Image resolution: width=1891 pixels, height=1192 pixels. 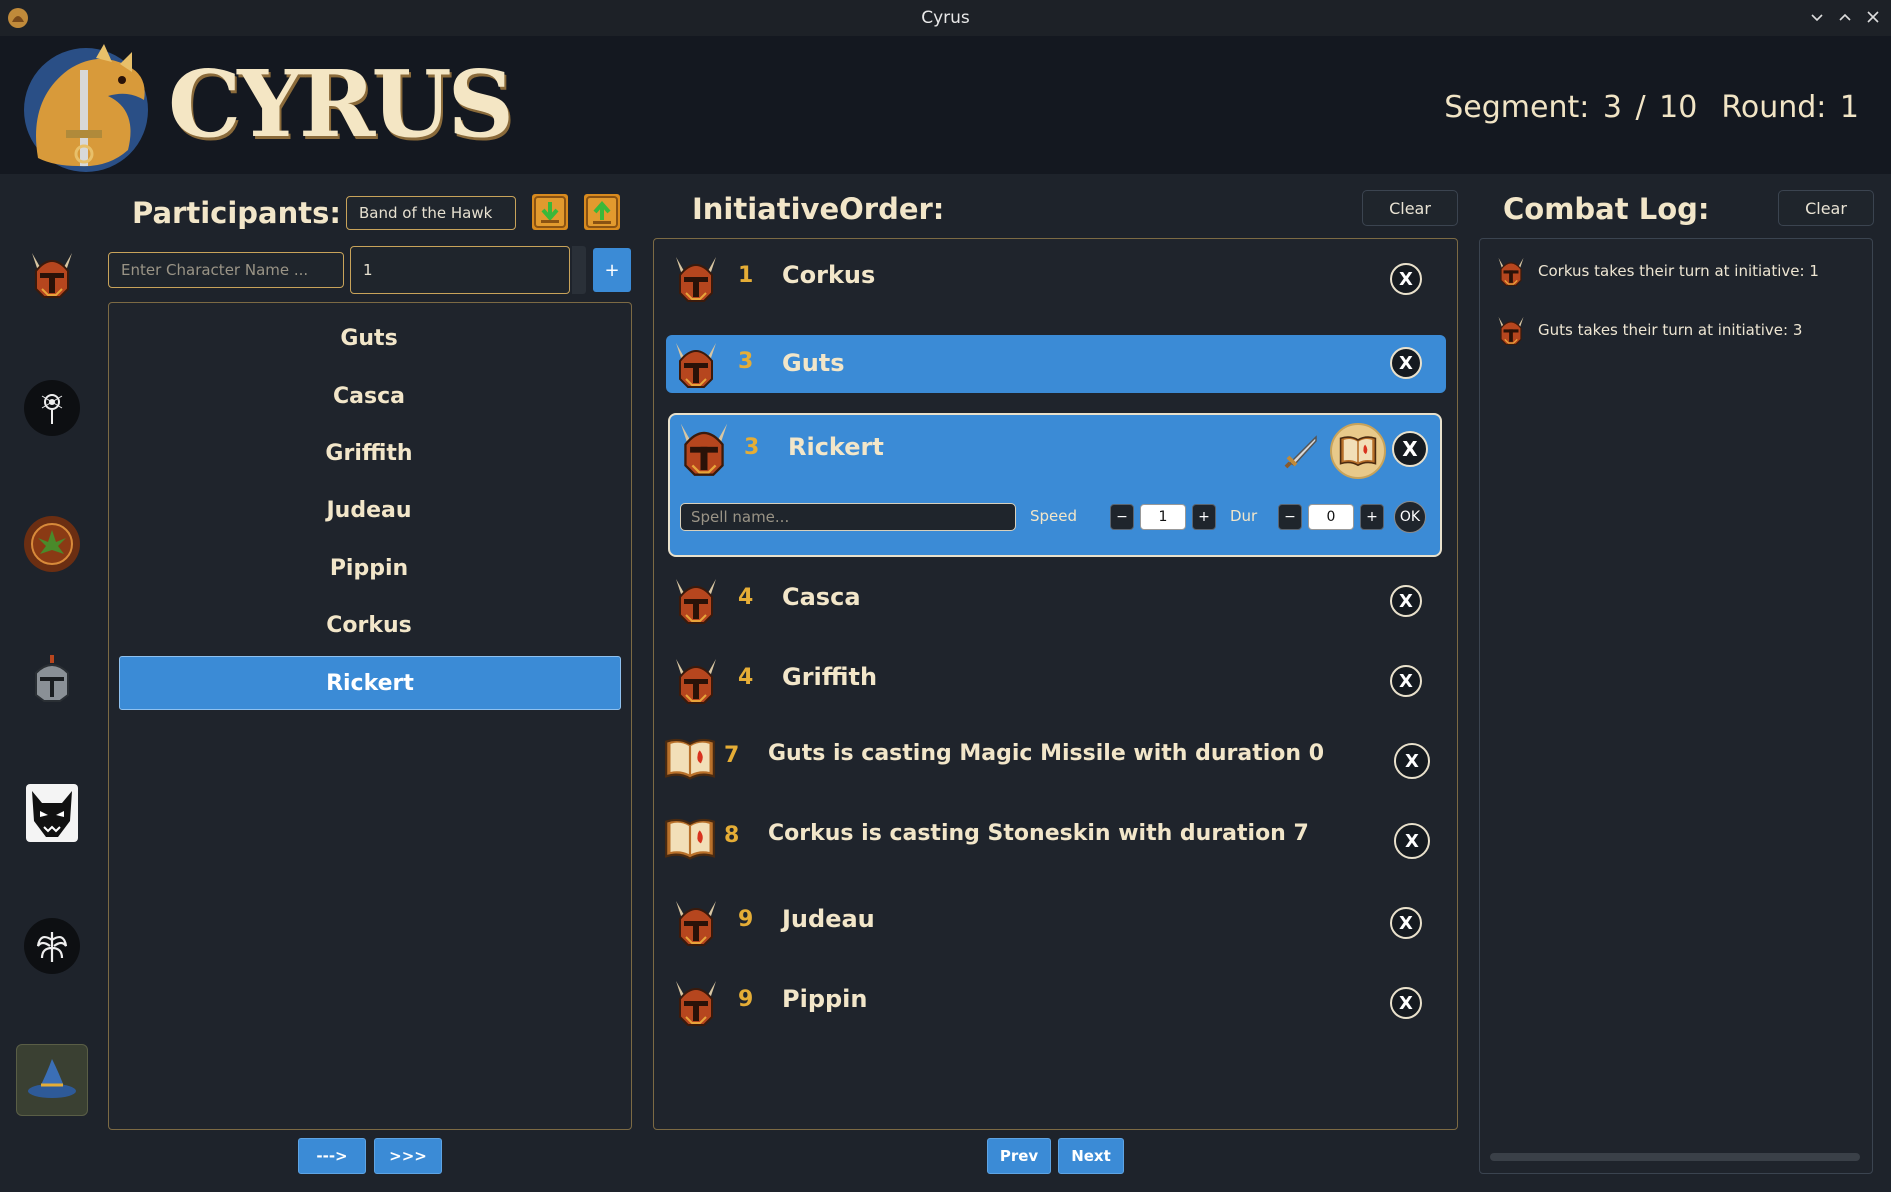 What do you see at coordinates (1873, 17) in the screenshot?
I see `close-window-icon` at bounding box center [1873, 17].